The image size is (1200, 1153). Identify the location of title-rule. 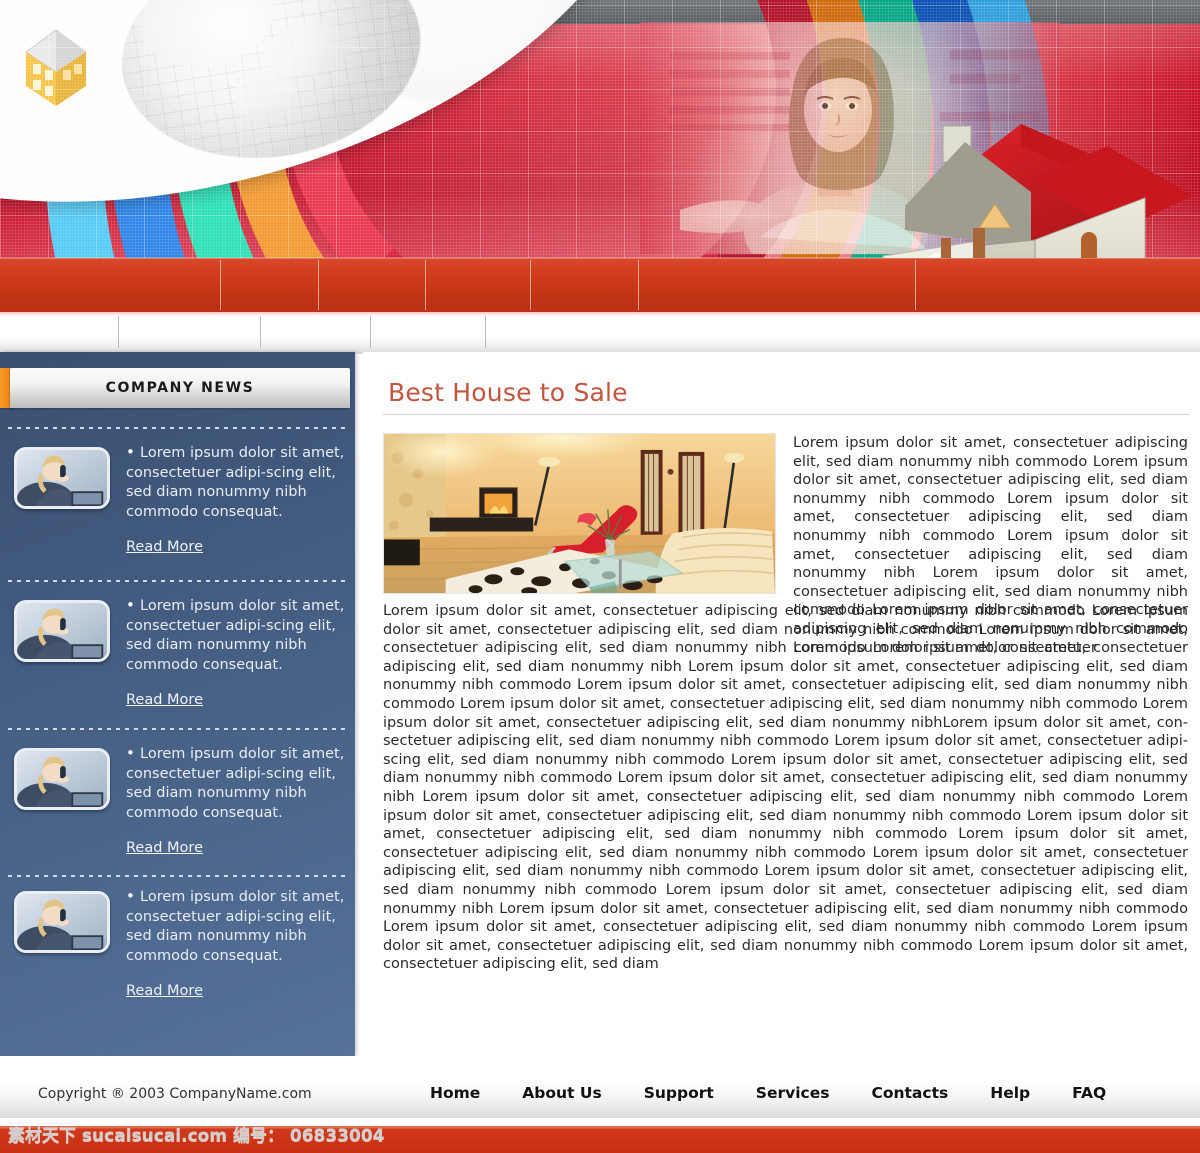
(786, 414).